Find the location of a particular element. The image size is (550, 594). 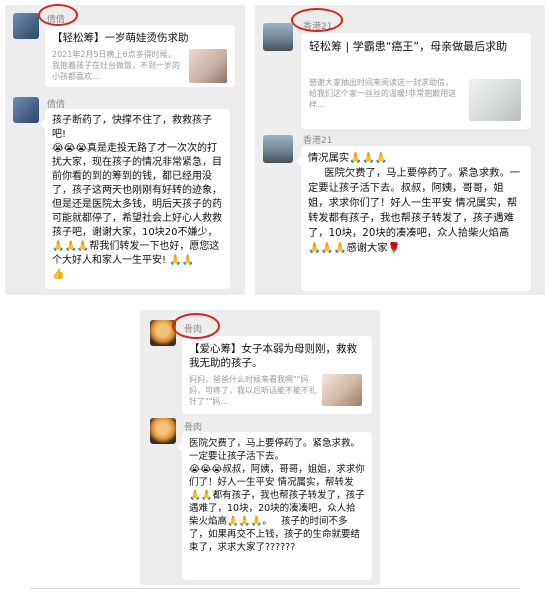

divider is located at coordinates (275, 588).